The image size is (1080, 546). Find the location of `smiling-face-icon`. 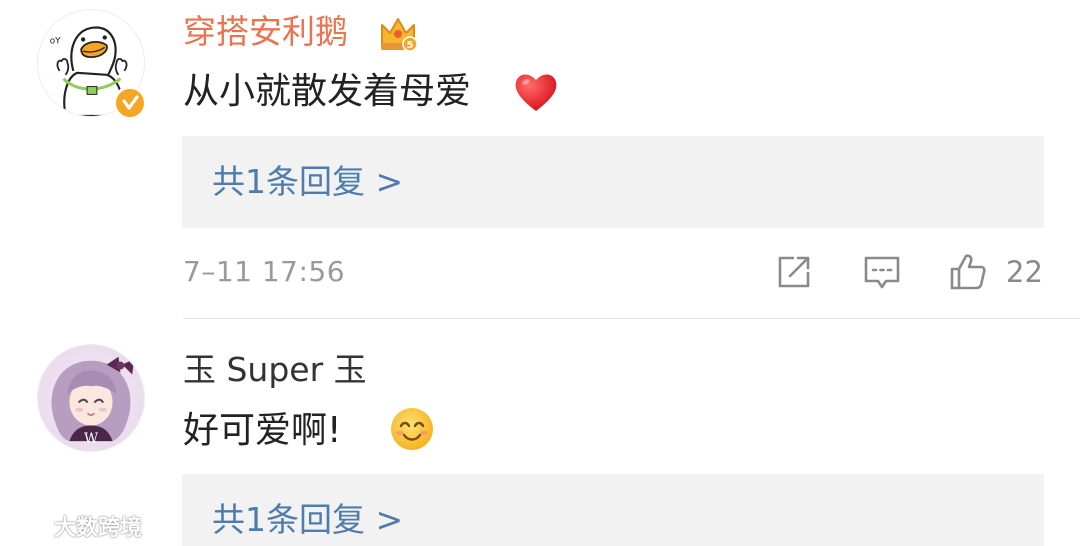

smiling-face-icon is located at coordinates (412, 429).